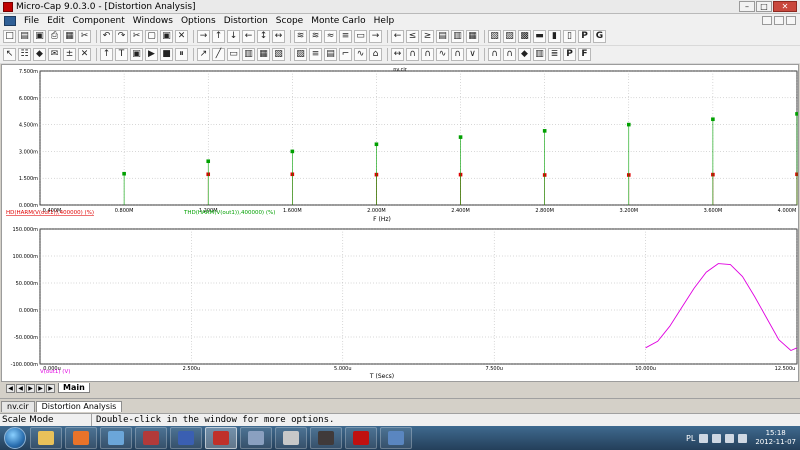 This screenshot has width=800, height=450. Describe the element at coordinates (360, 36) in the screenshot. I see `main-toolbar-tool-icon: ▭` at that location.